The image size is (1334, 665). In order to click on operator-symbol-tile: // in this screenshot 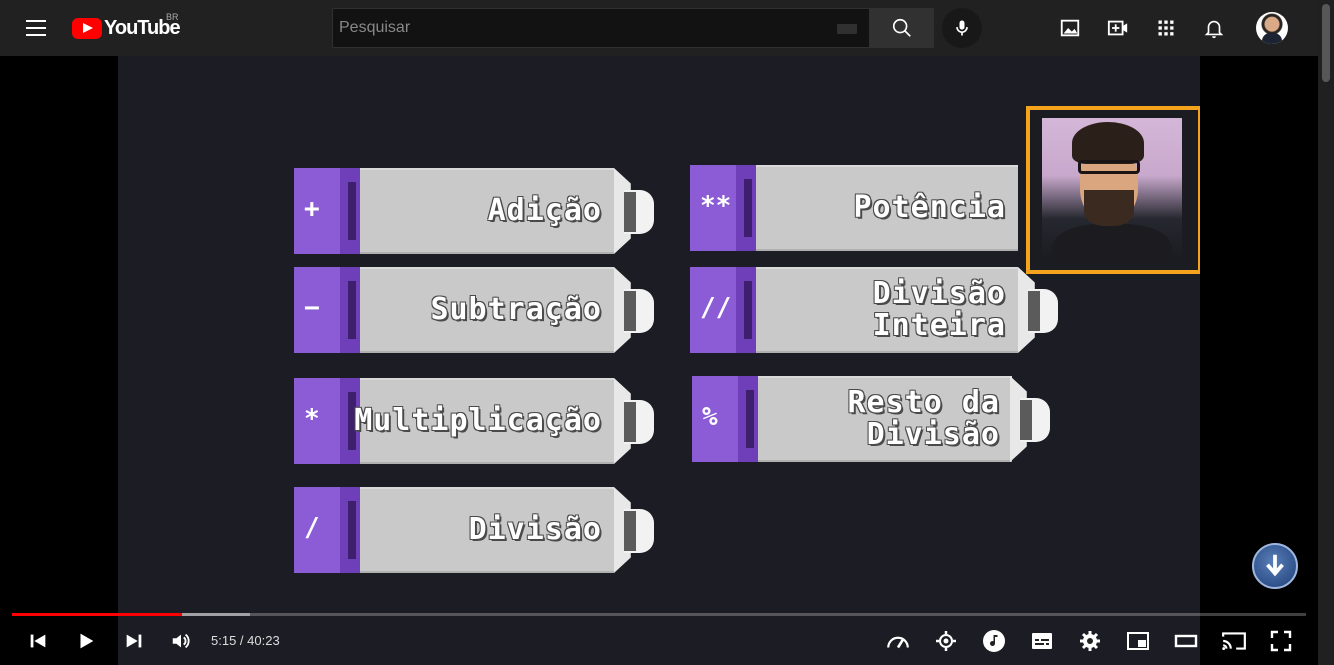, I will do `click(723, 310)`.